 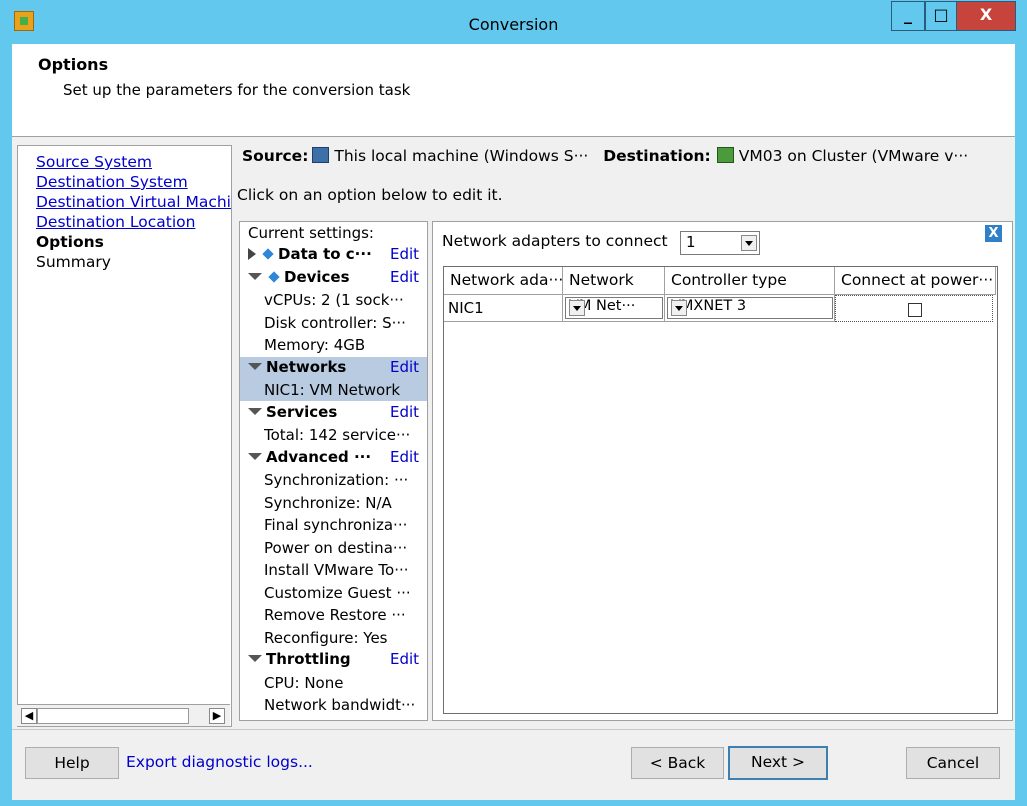 I want to click on column-header-network: Network, so click(x=614, y=281).